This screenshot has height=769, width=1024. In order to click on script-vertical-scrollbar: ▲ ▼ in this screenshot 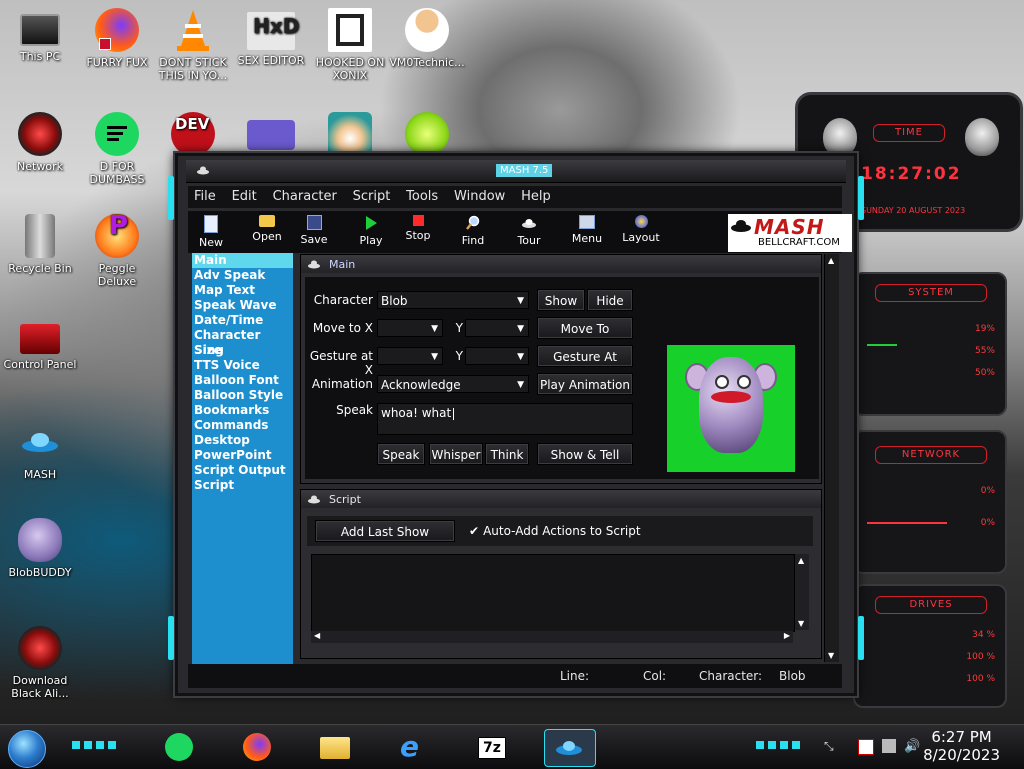, I will do `click(802, 592)`.